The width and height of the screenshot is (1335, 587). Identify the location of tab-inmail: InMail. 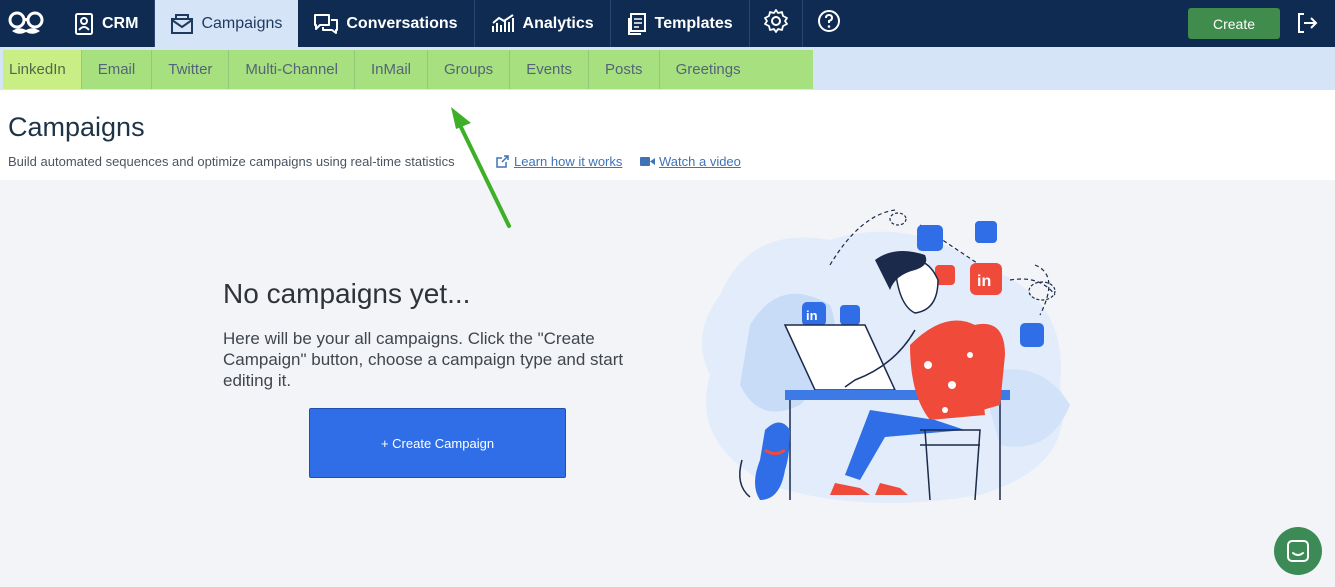
(391, 69).